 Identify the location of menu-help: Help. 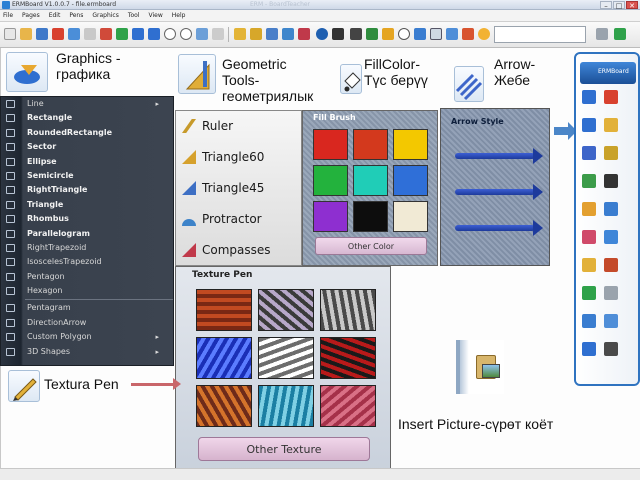
(179, 15).